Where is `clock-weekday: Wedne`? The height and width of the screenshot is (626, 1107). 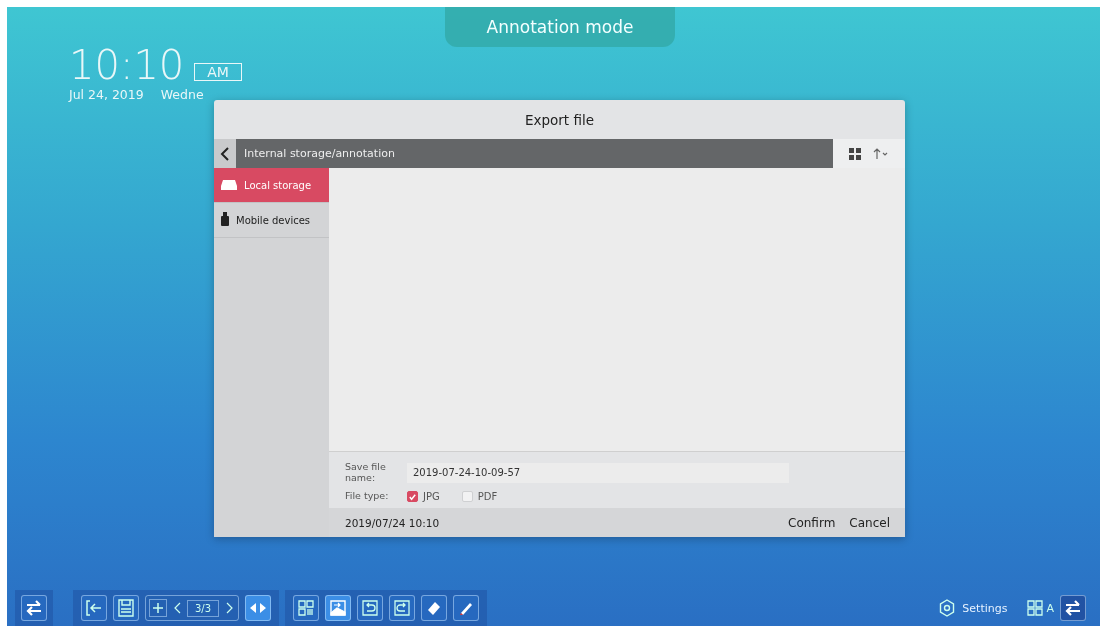
clock-weekday: Wedne is located at coordinates (182, 94).